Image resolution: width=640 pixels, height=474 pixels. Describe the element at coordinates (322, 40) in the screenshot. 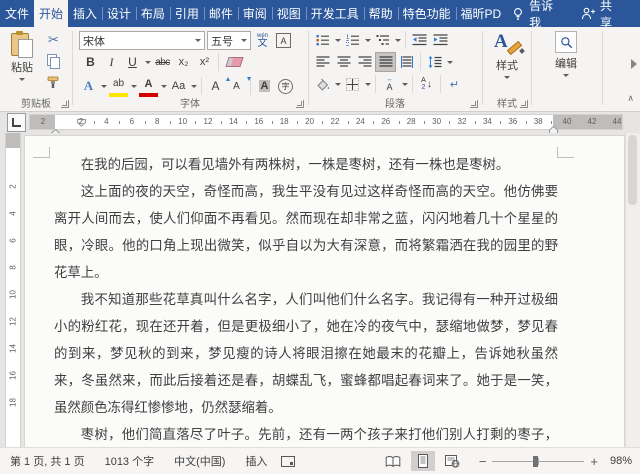

I see `bullets-button` at that location.